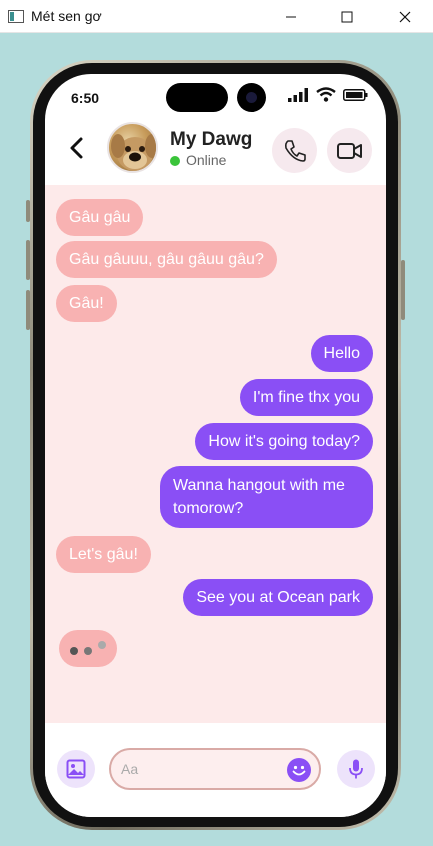  I want to click on maximize-button, so click(347, 16).